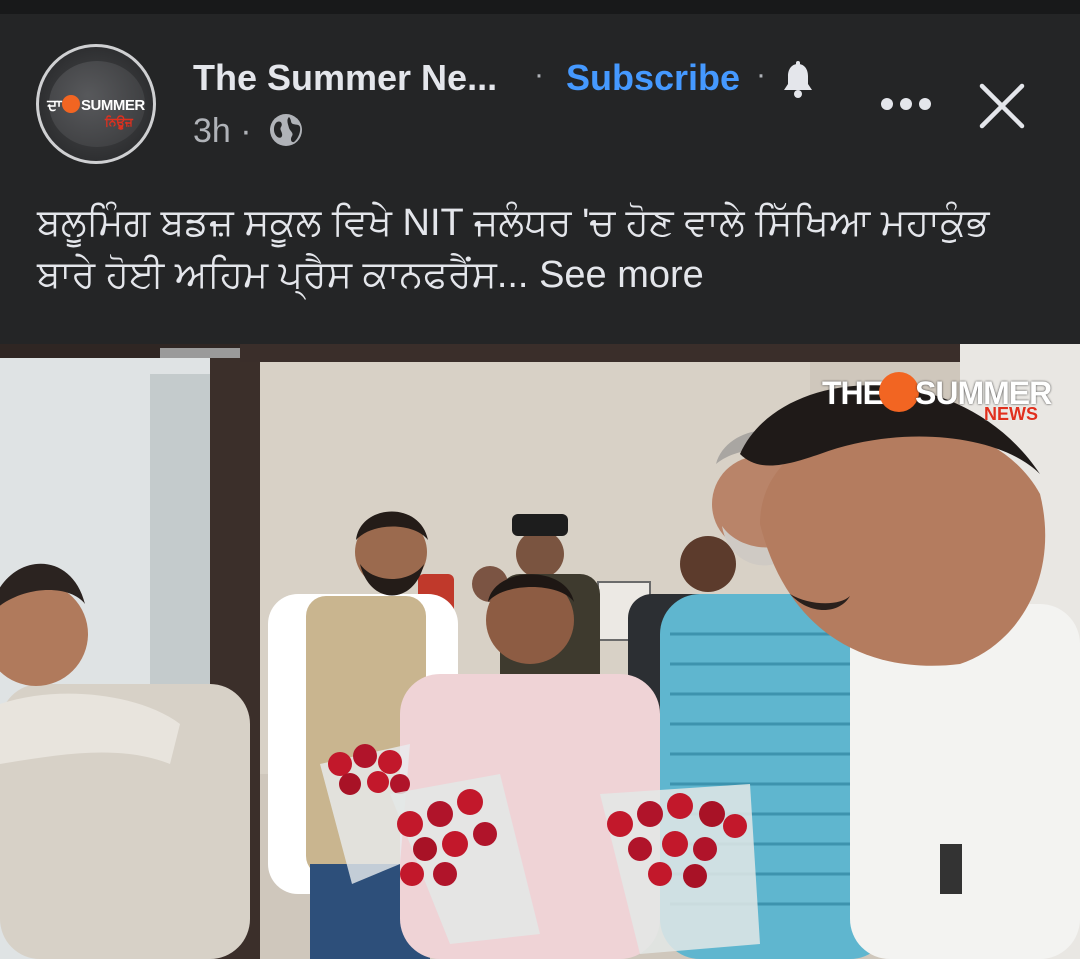  What do you see at coordinates (621, 275) in the screenshot?
I see `see-more-link: See more` at bounding box center [621, 275].